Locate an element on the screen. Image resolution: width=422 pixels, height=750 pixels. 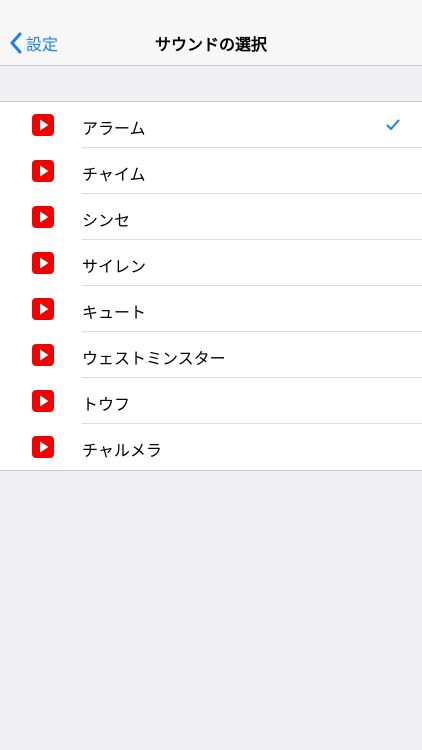
sound-label: アラーム is located at coordinates (114, 128).